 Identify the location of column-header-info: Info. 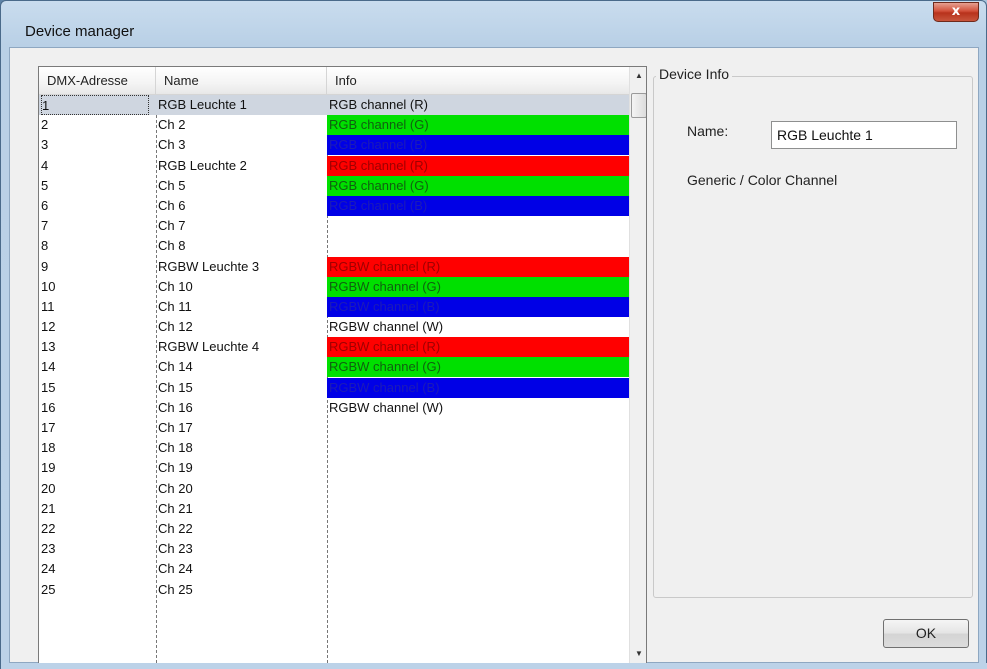
(478, 80).